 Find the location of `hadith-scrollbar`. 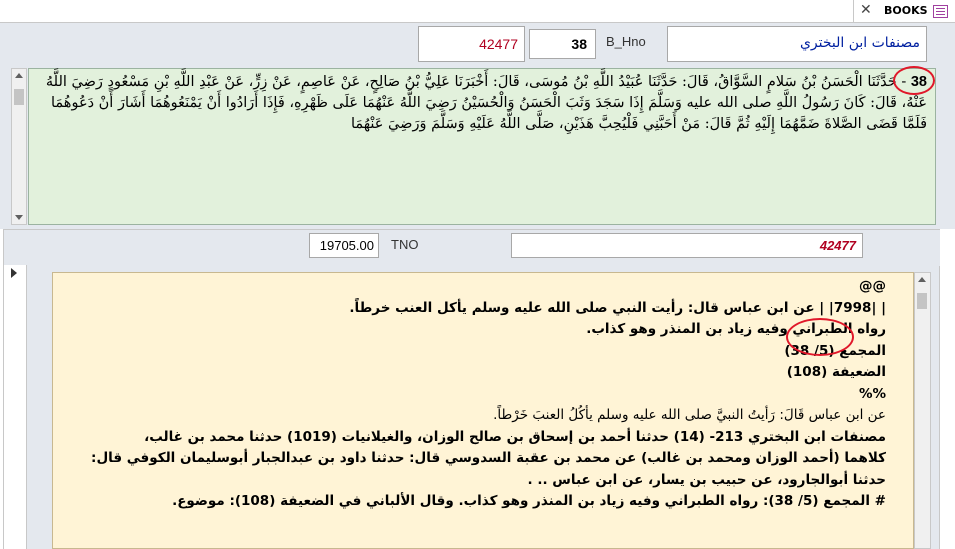

hadith-scrollbar is located at coordinates (19, 146).